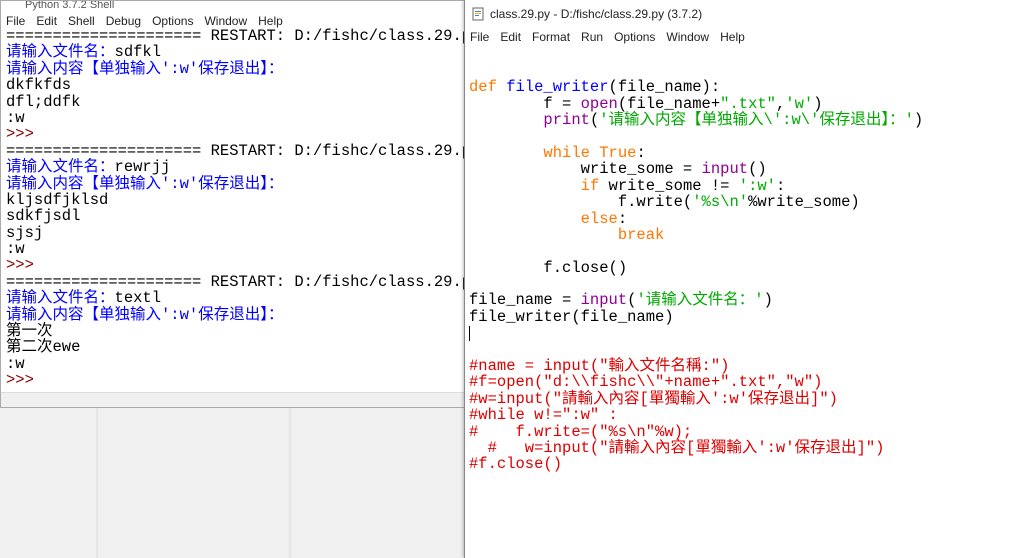  I want to click on code-token: f.write(, so click(581, 202).